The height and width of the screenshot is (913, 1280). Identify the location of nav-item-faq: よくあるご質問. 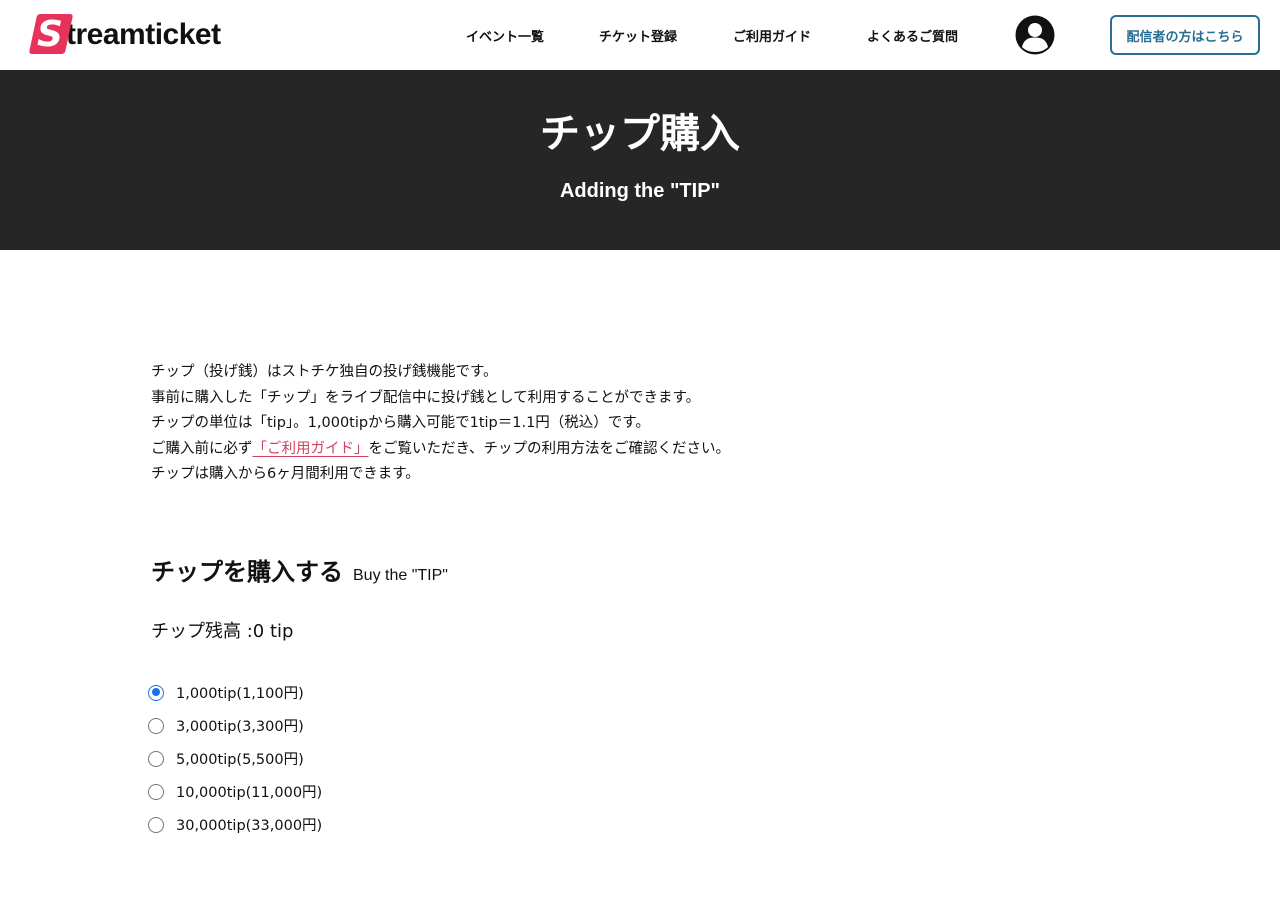
(912, 35).